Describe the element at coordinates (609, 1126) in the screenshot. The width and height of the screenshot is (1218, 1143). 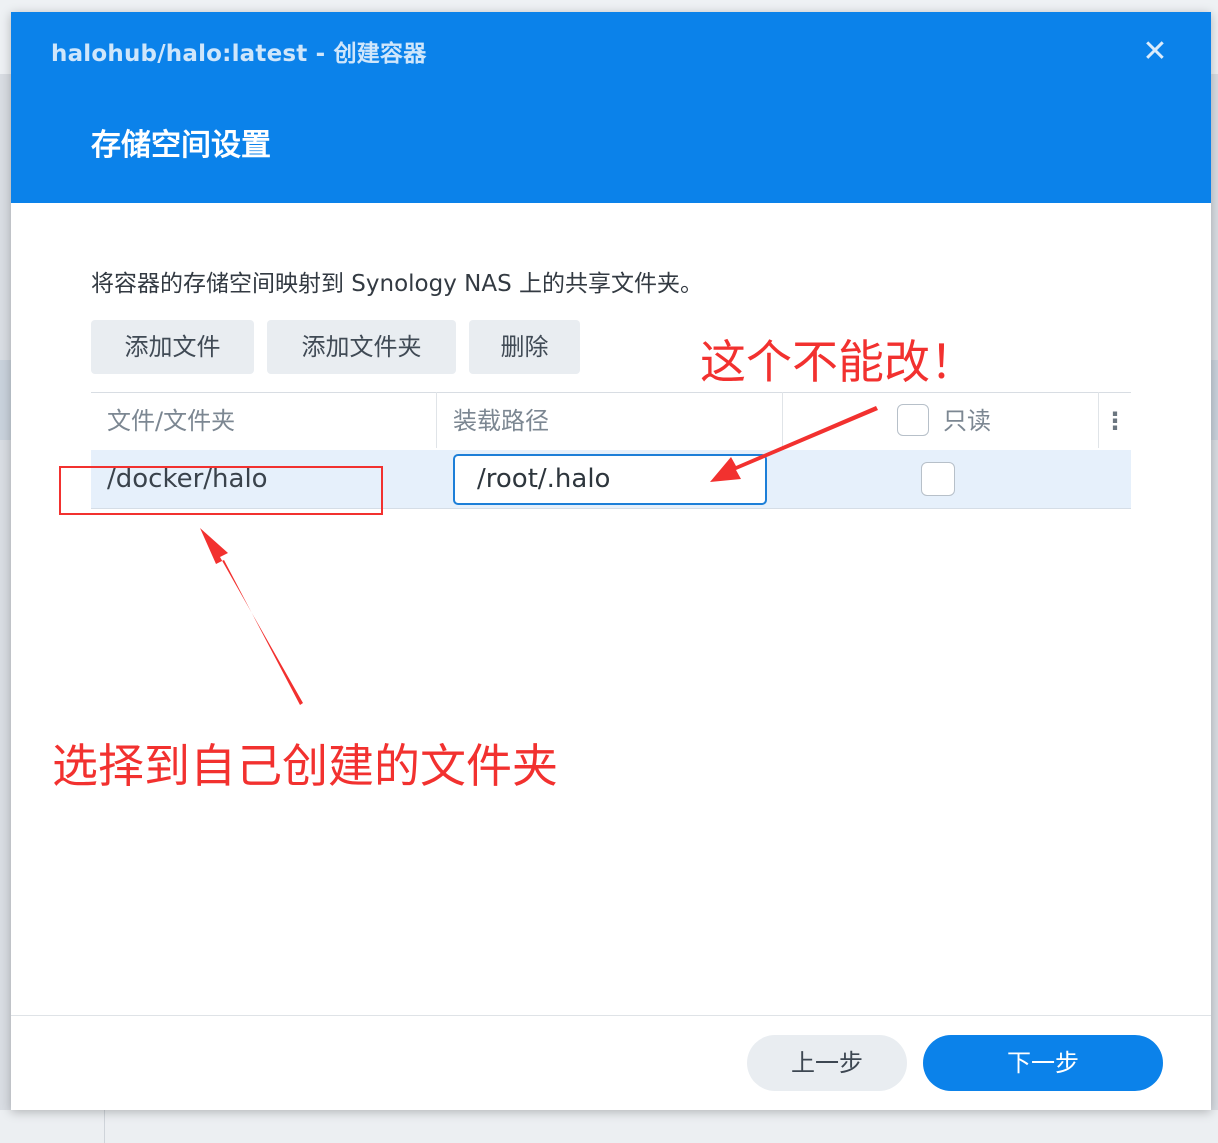
I see `background-window-bottom` at that location.